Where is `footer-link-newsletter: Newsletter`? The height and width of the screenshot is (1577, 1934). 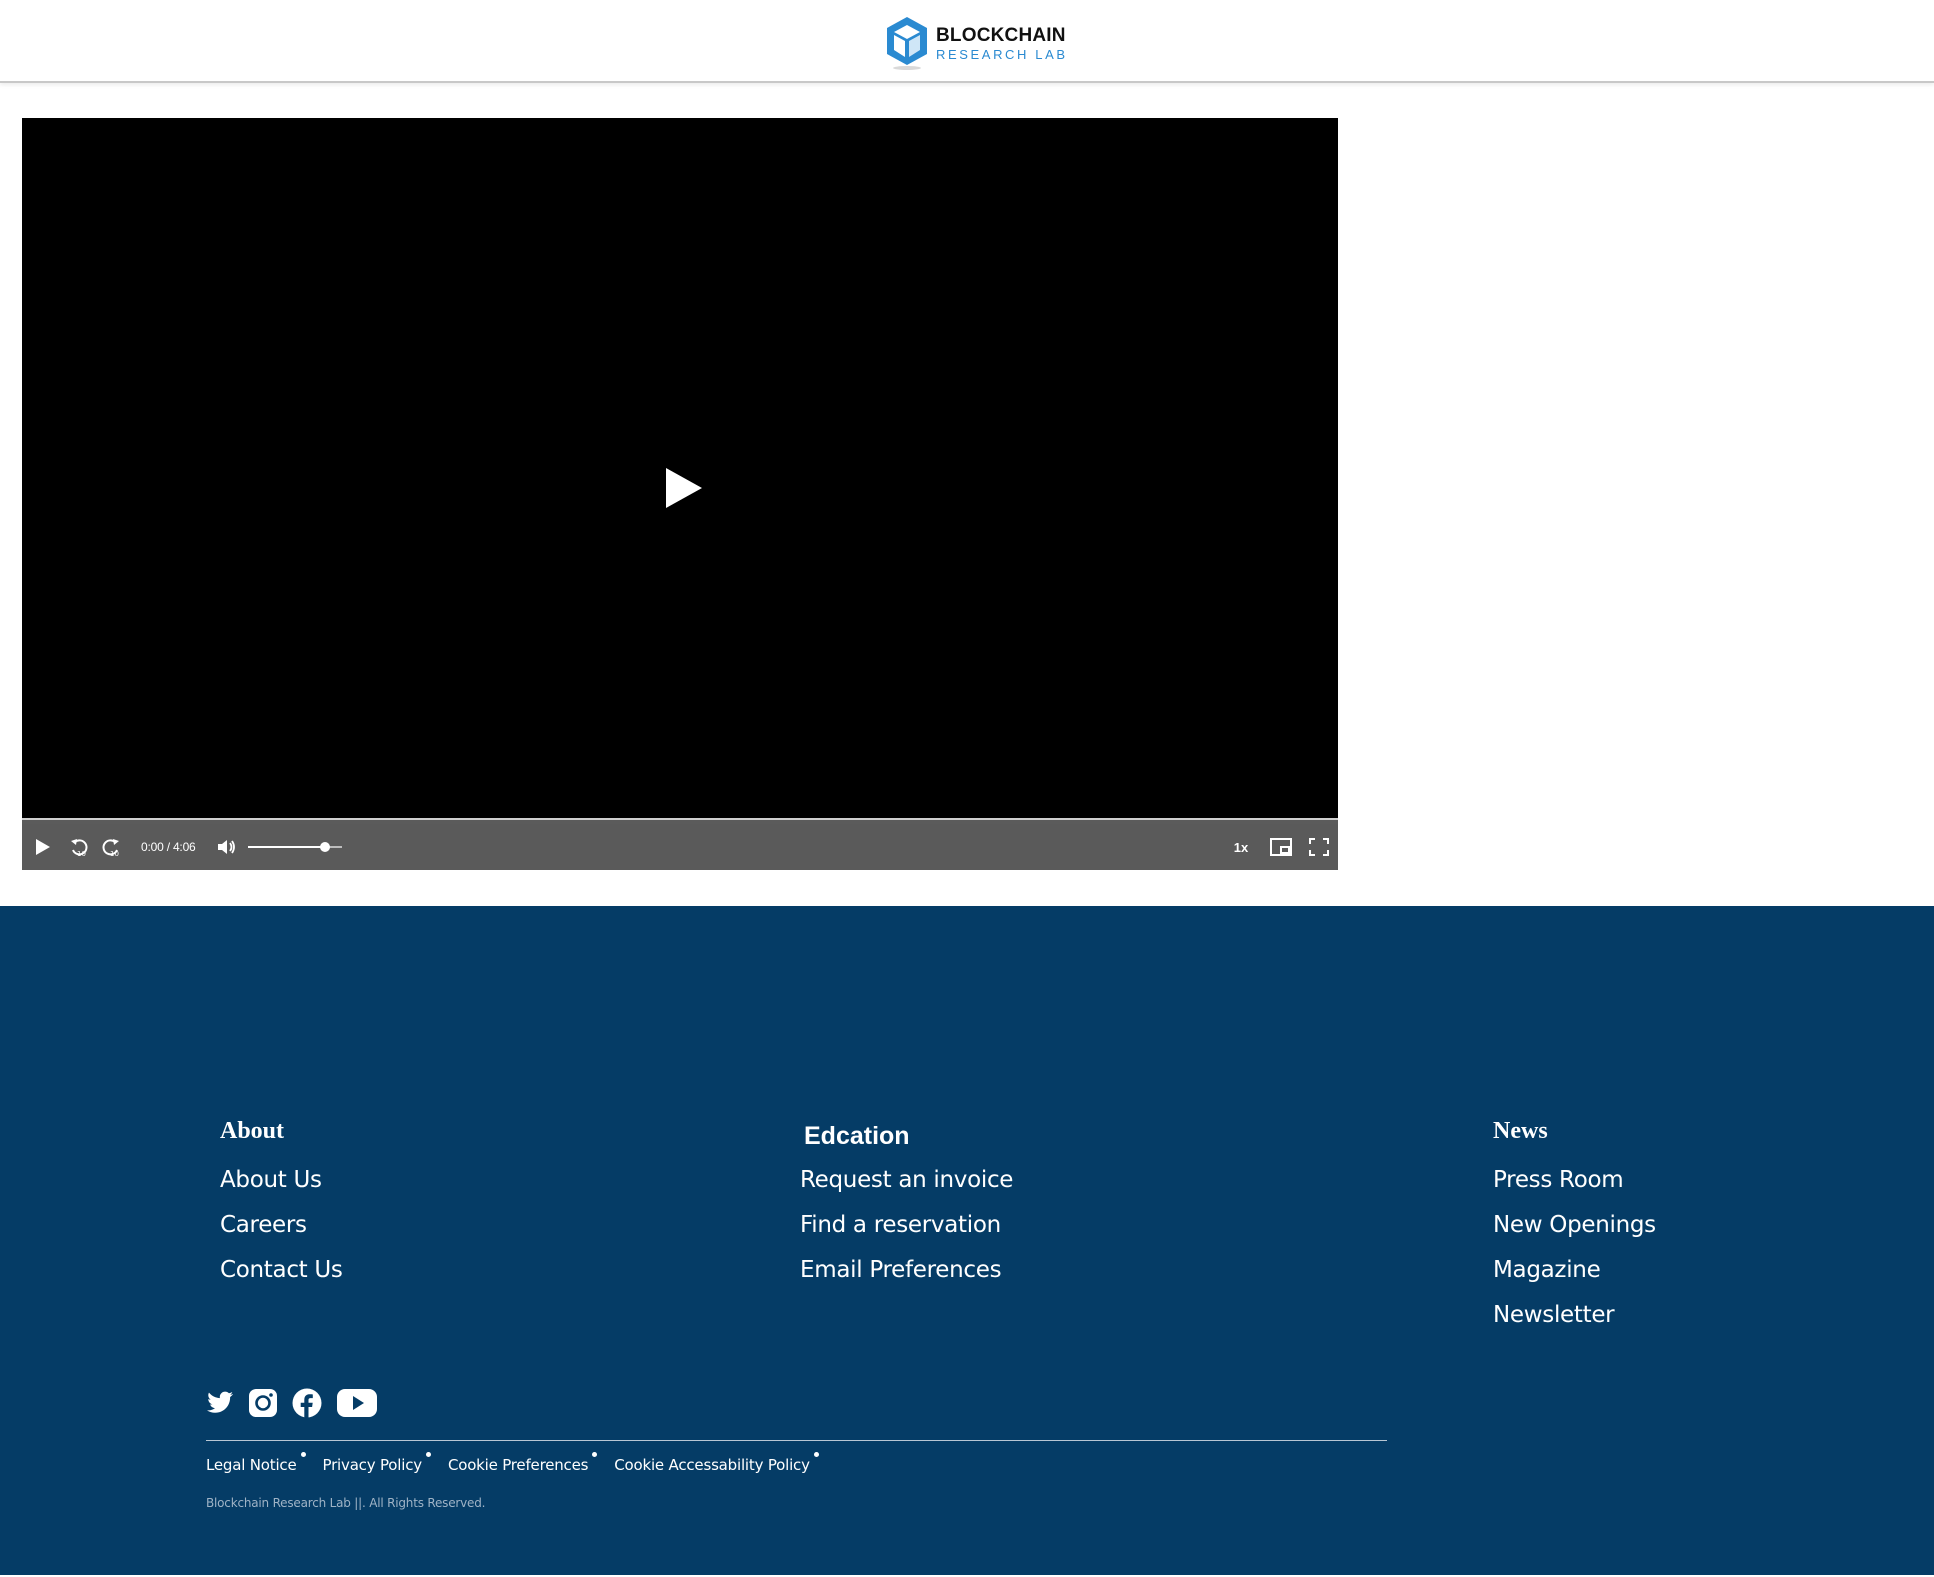 footer-link-newsletter: Newsletter is located at coordinates (1574, 1315).